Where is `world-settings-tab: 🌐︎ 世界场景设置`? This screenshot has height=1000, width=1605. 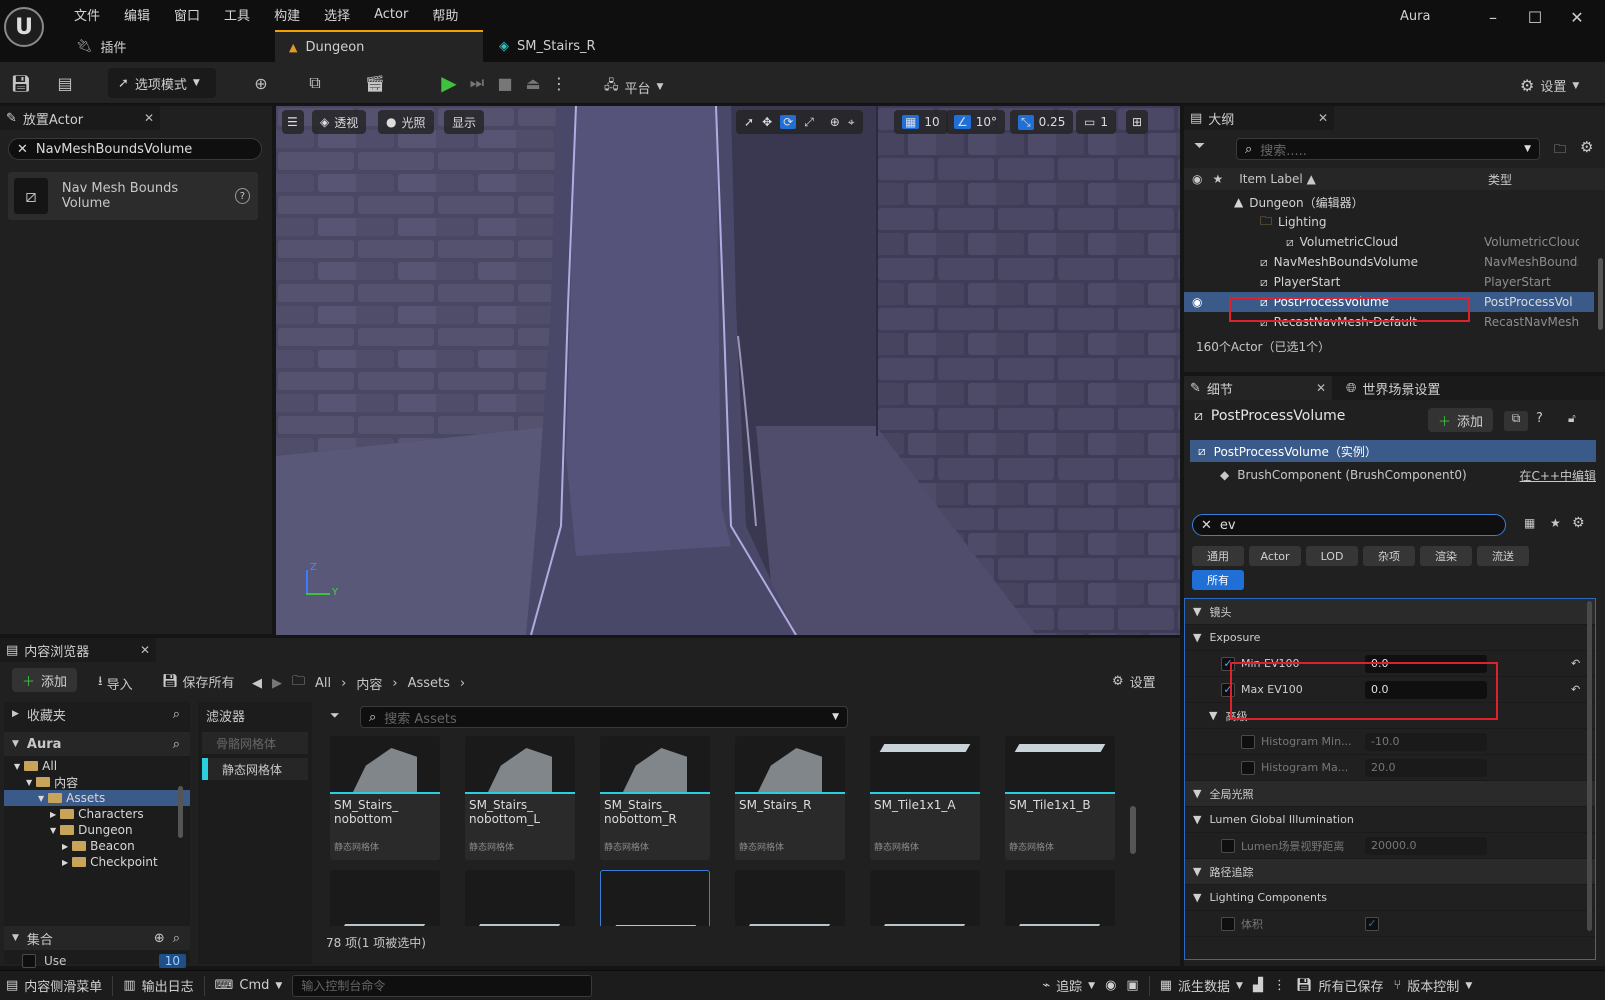 world-settings-tab: 🌐︎ 世界场景设置 is located at coordinates (1393, 388).